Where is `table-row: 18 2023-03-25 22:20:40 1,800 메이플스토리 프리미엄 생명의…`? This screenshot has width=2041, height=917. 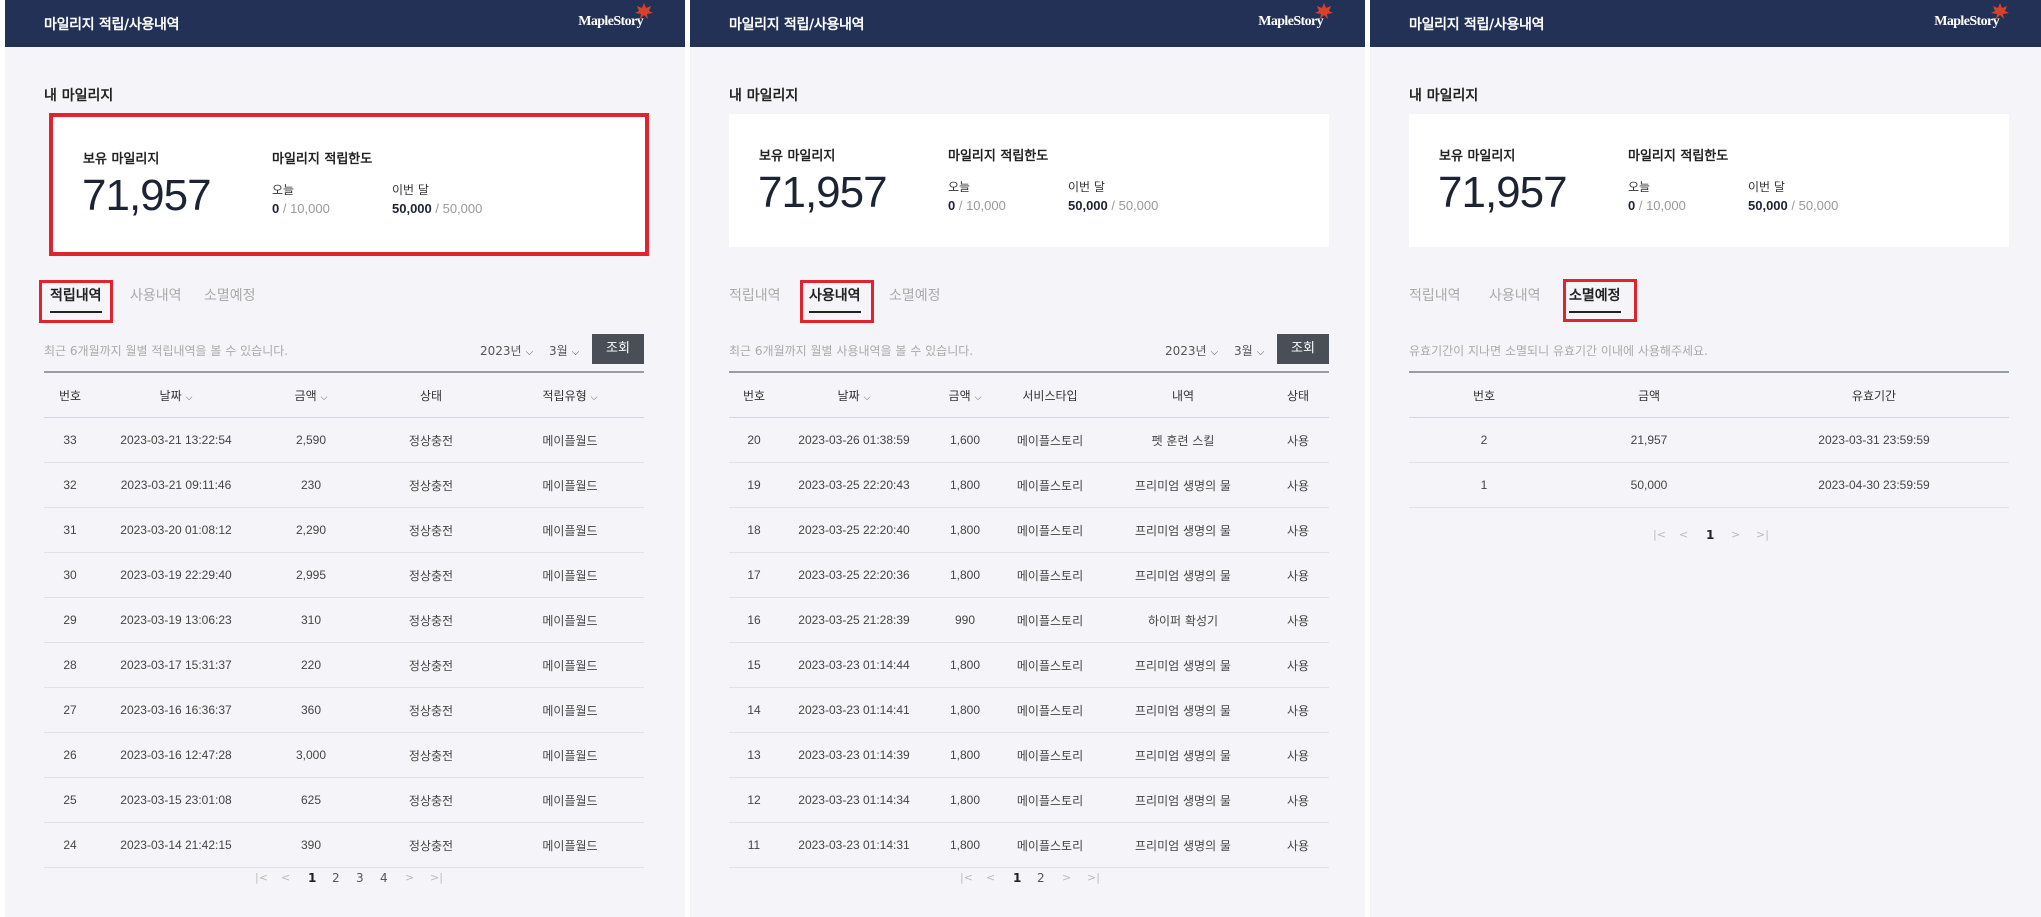
table-row: 18 2023-03-25 22:20:40 1,800 메이플스토리 프리미엄 생명의… is located at coordinates (1029, 530).